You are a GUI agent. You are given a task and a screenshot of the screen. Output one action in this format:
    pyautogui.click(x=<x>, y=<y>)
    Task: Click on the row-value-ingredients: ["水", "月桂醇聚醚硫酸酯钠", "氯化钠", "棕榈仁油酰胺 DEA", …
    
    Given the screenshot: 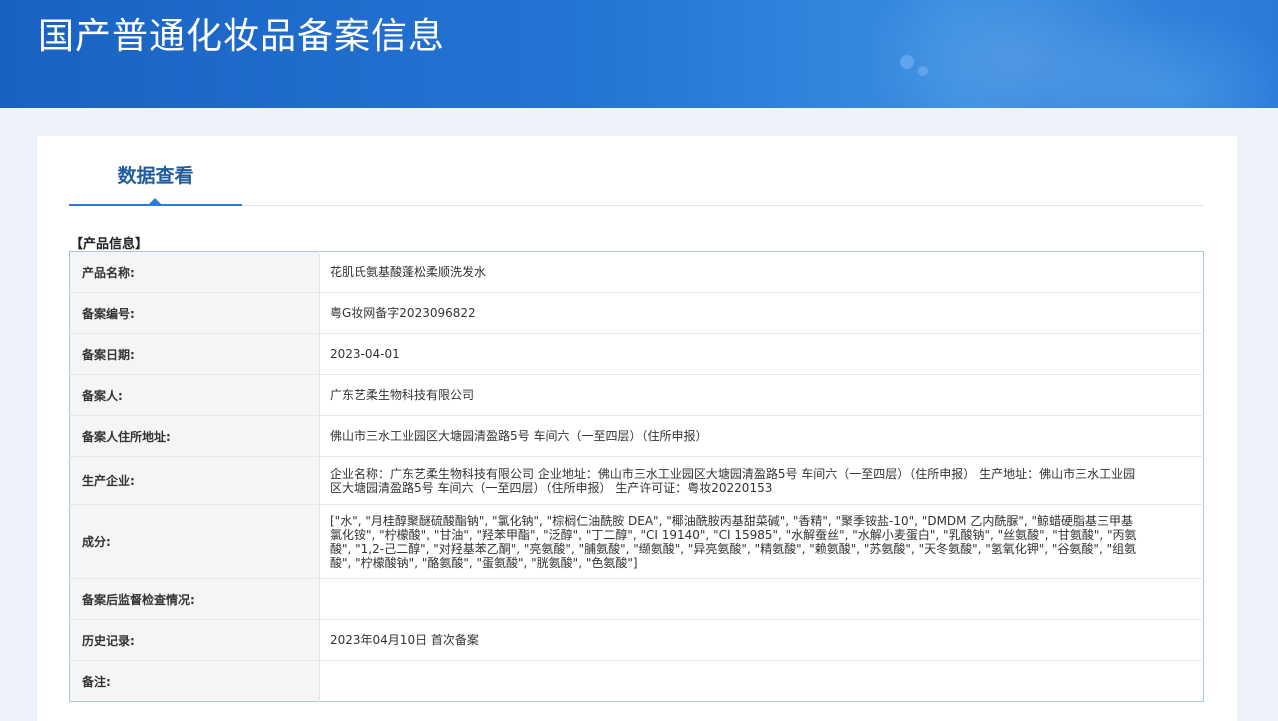 What is the action you would take?
    pyautogui.click(x=761, y=541)
    